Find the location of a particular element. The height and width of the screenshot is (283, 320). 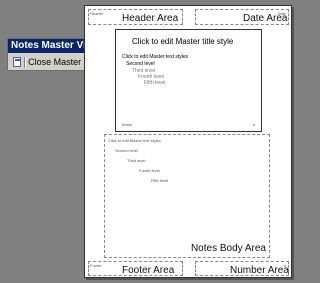

slide-footer-text: footer is located at coordinates (127, 124).